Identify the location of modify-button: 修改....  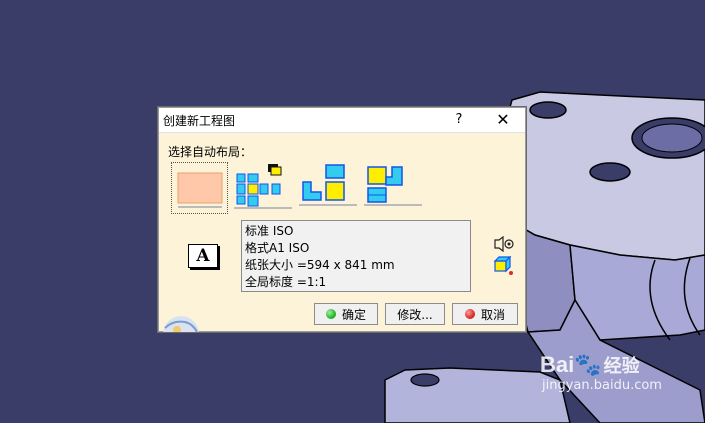
(415, 314).